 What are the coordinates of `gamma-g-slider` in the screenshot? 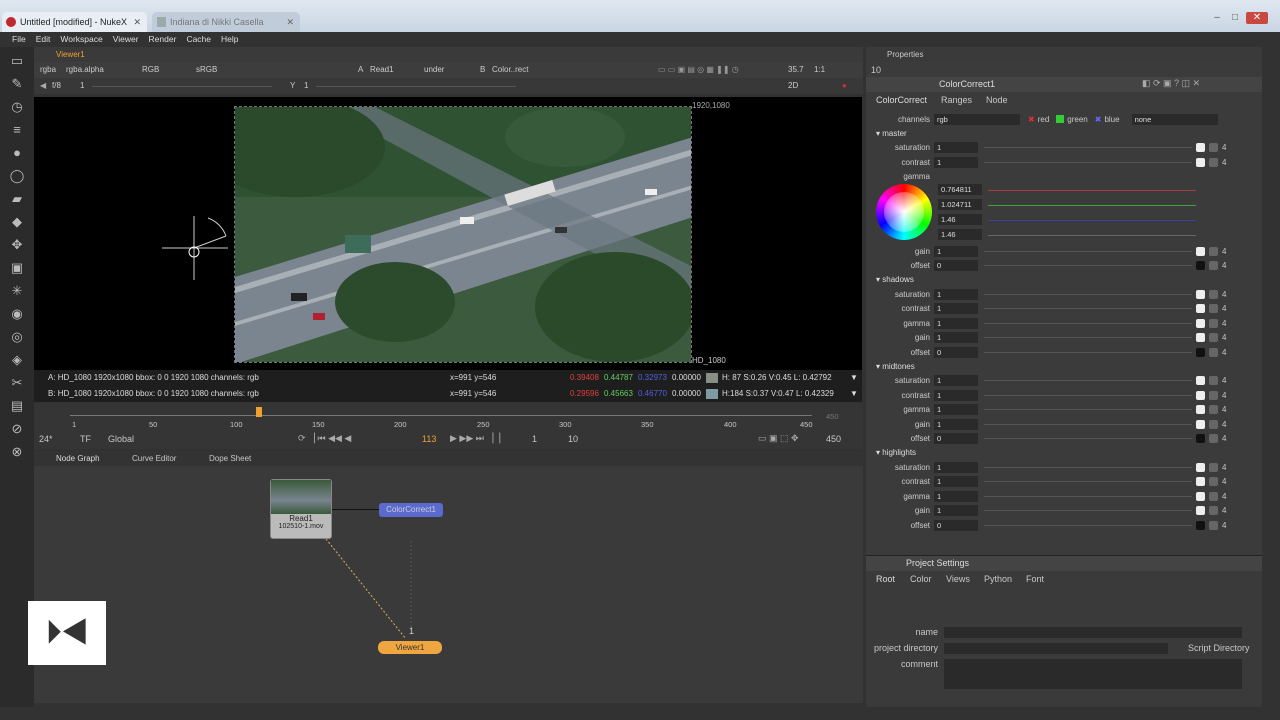 It's located at (1092, 205).